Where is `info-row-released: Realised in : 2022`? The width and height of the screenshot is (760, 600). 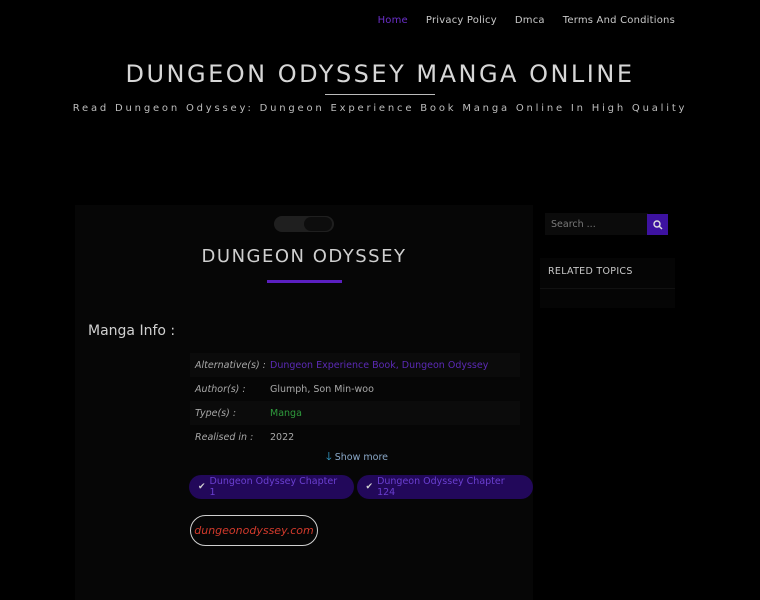 info-row-released: Realised in : 2022 is located at coordinates (355, 437).